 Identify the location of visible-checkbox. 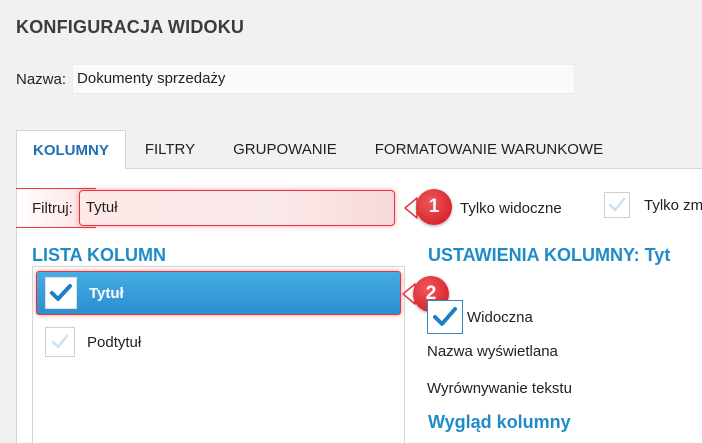
(445, 317).